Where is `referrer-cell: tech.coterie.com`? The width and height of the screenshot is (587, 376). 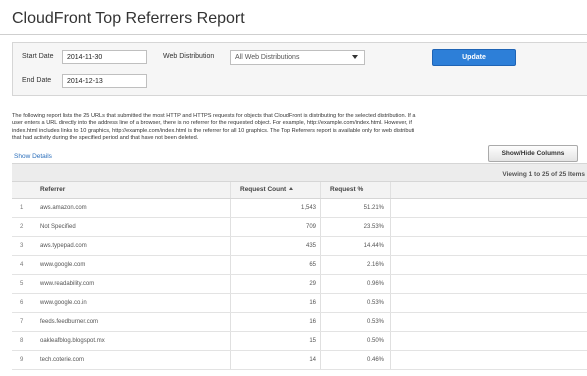
referrer-cell: tech.coterie.com is located at coordinates (62, 360).